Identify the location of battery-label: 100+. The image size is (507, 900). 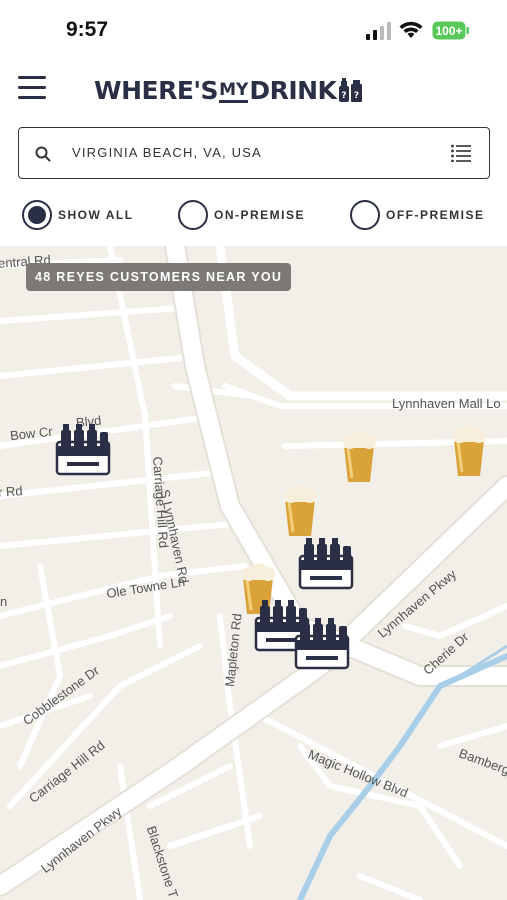
(448, 31).